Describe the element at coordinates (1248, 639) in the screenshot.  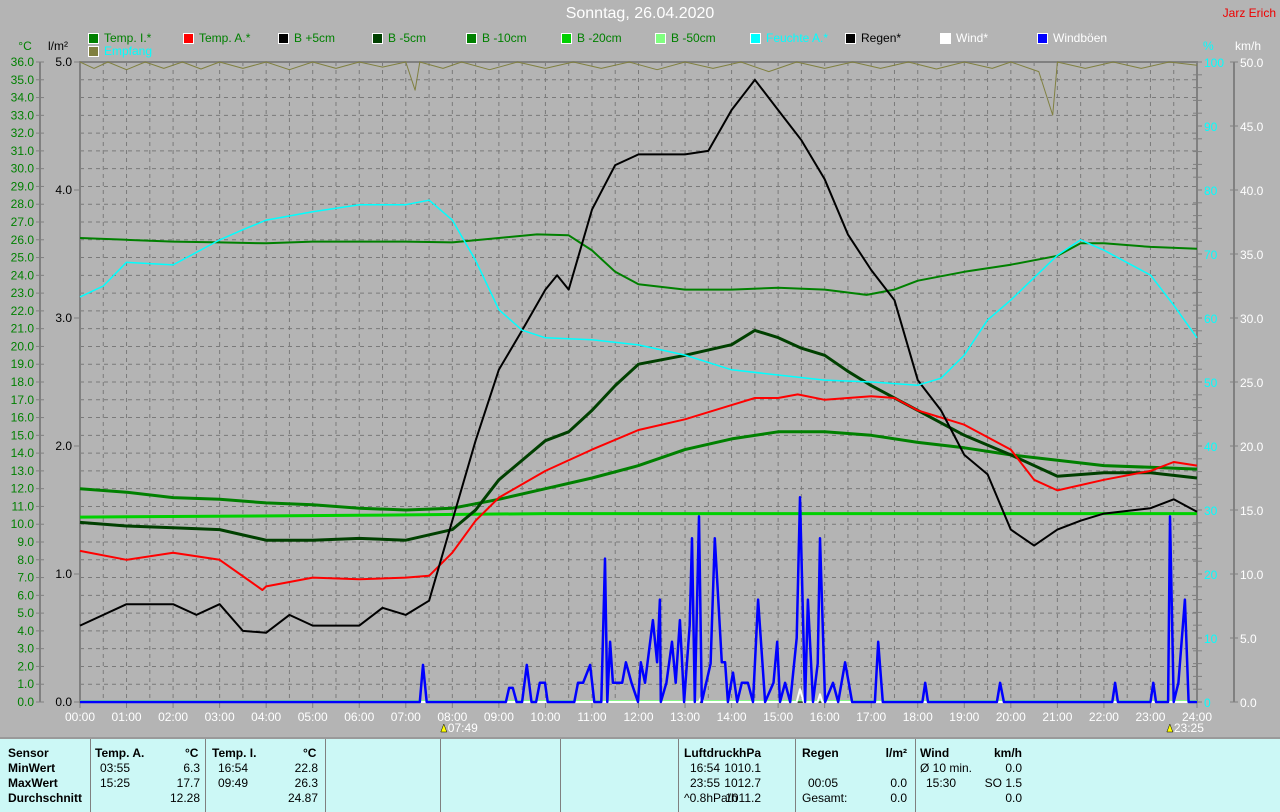
I see `wind-tick-label: 5.0` at that location.